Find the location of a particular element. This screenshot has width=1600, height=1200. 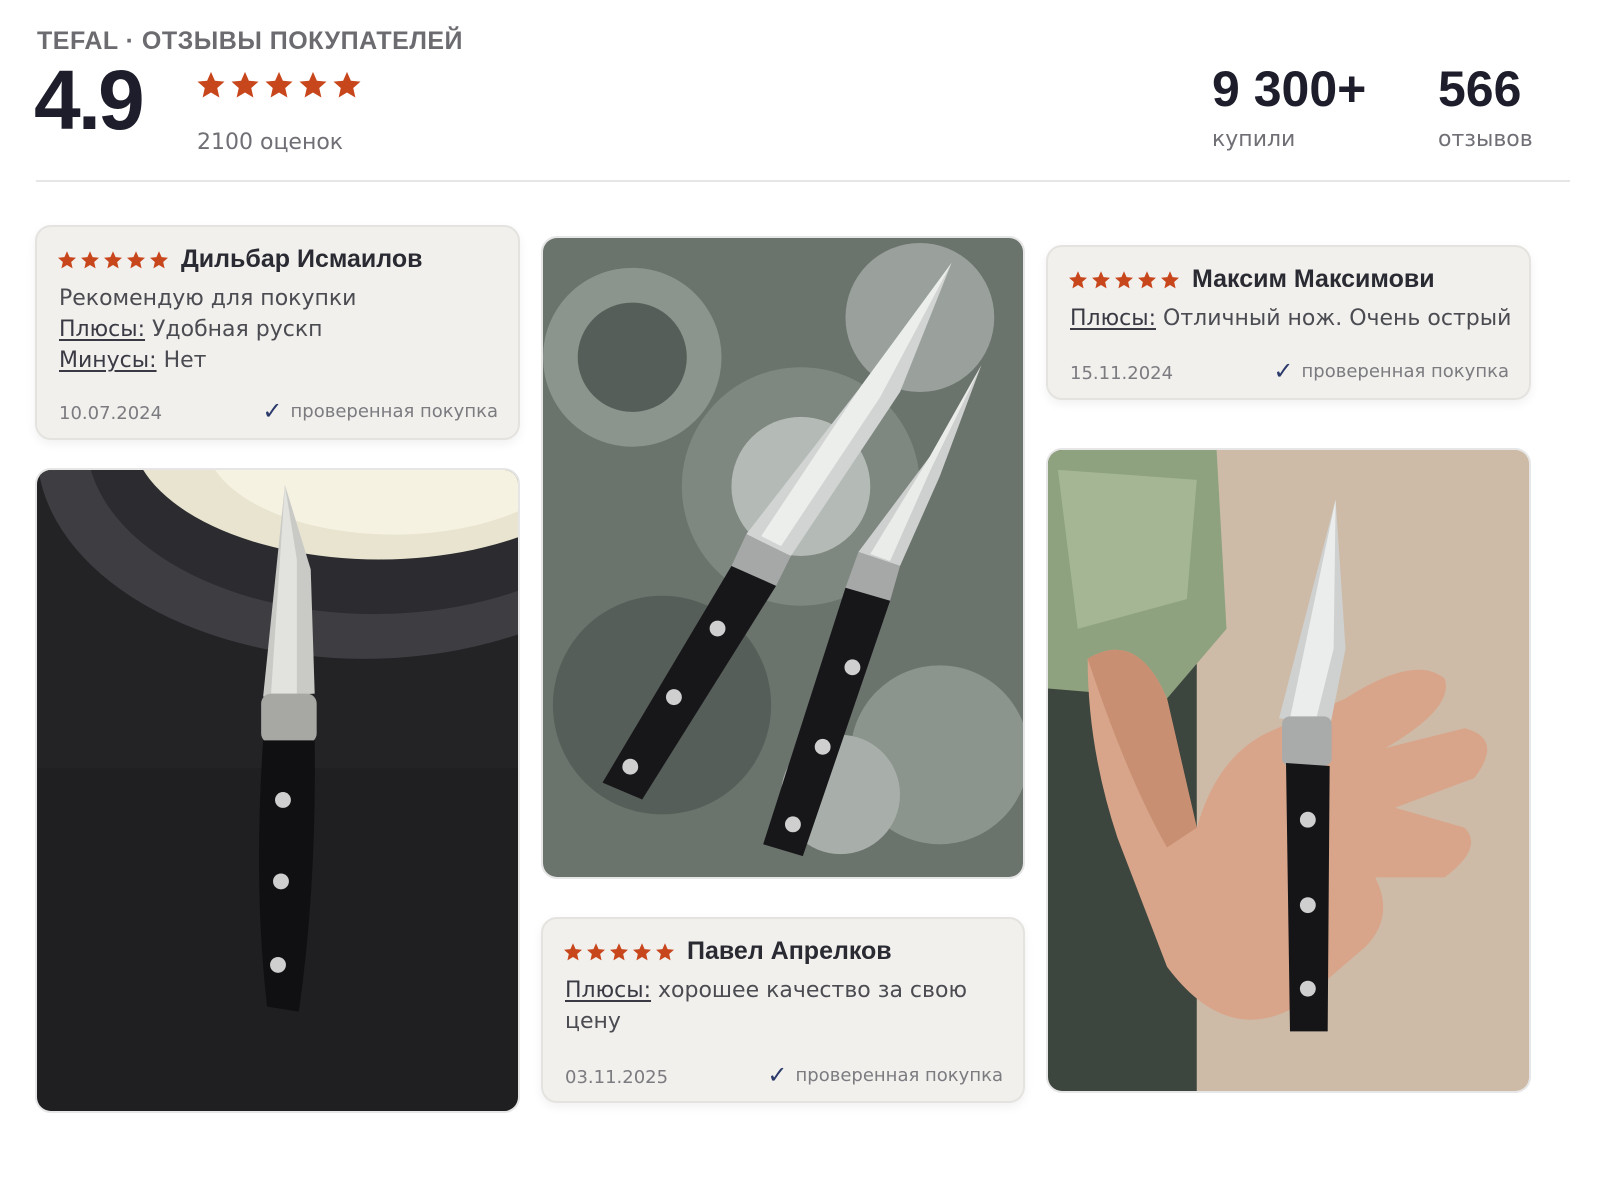

review-date: 03.11.2025 is located at coordinates (617, 1077).